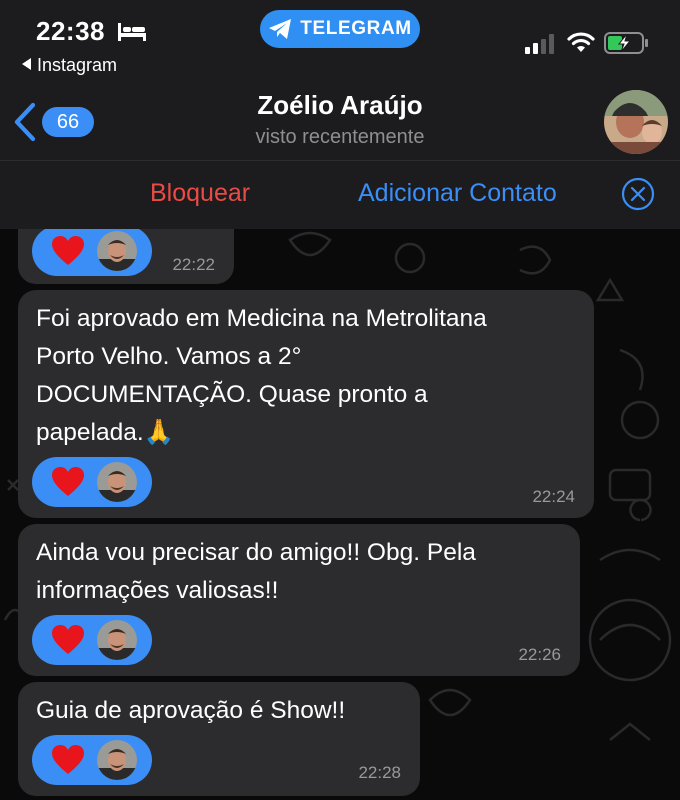  I want to click on message-time: 22:22, so click(193, 264).